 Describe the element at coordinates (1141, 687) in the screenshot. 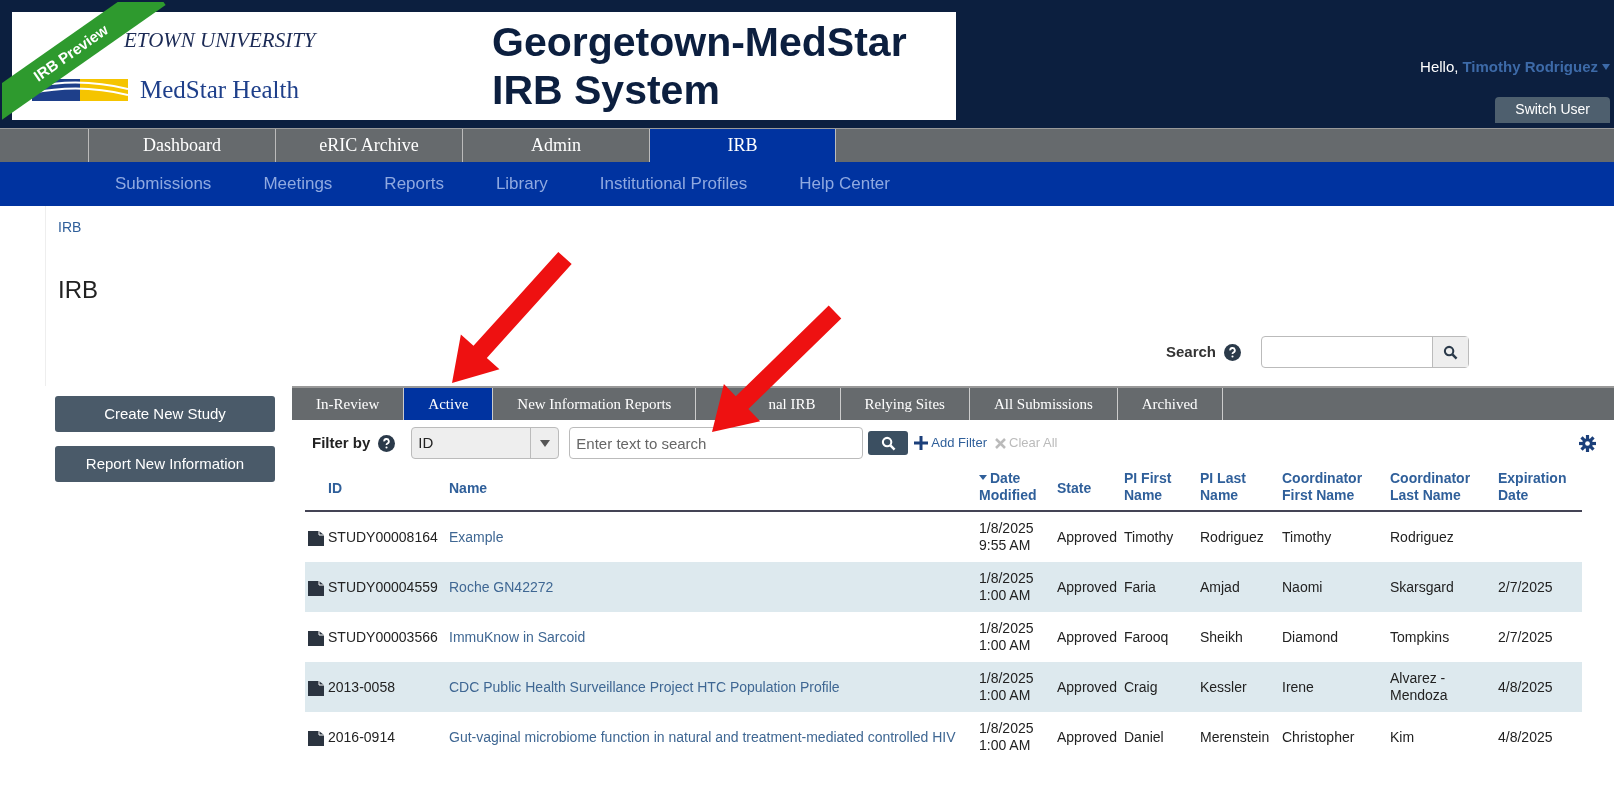

I see `table-cell-text: Craig` at that location.